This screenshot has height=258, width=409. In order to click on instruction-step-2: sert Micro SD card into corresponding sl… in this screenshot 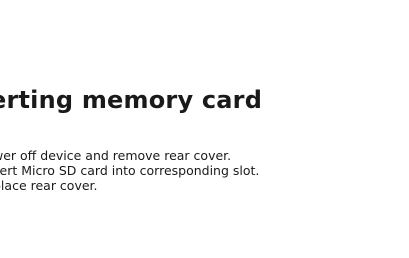, I will do `click(130, 170)`.